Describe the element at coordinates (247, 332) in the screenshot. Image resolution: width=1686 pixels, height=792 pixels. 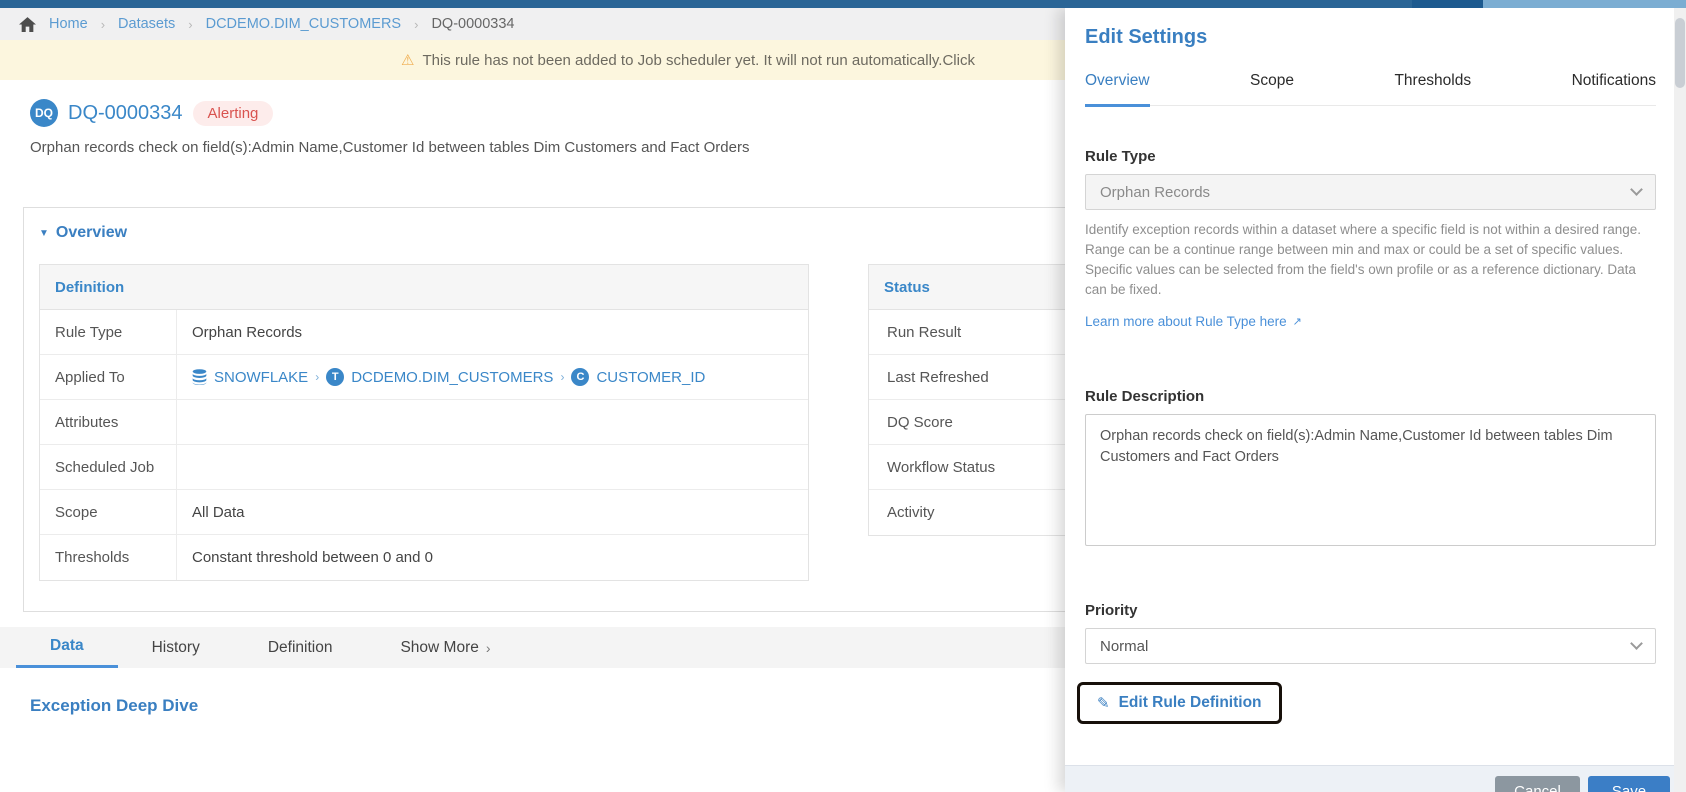
I see `row-value: Orphan Records` at that location.